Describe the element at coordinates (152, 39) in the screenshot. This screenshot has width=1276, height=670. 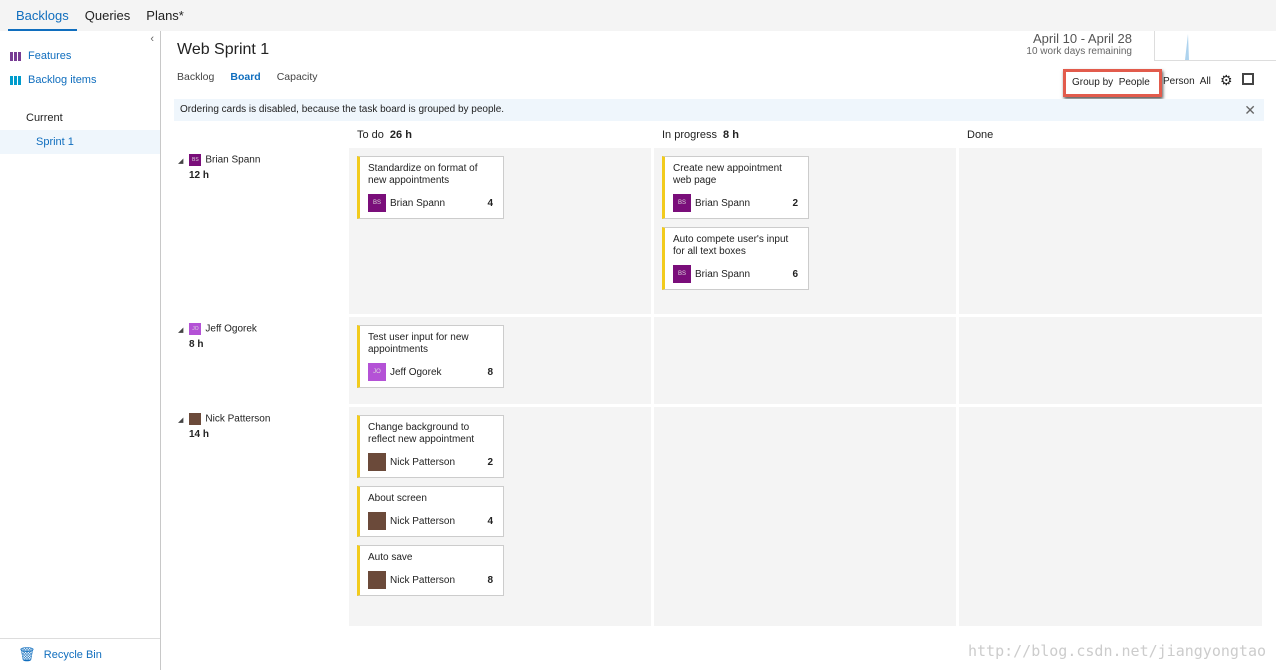
I see `collapse-chevron-icon: ‹` at that location.